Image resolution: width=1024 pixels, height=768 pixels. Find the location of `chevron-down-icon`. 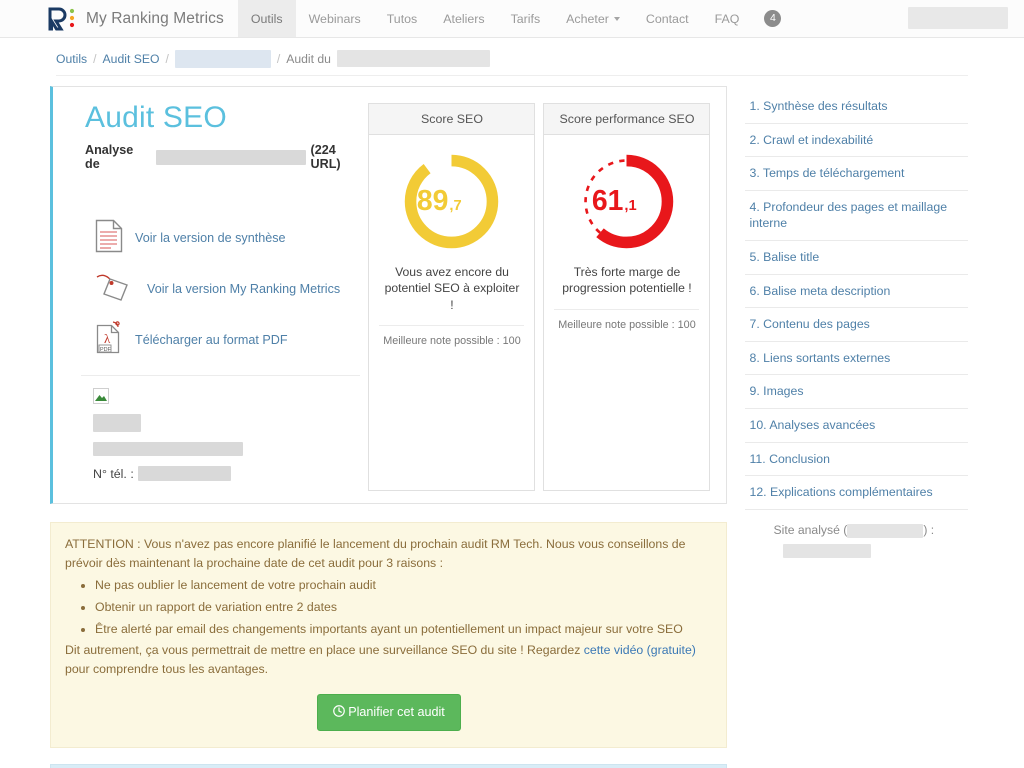

chevron-down-icon is located at coordinates (616, 18).